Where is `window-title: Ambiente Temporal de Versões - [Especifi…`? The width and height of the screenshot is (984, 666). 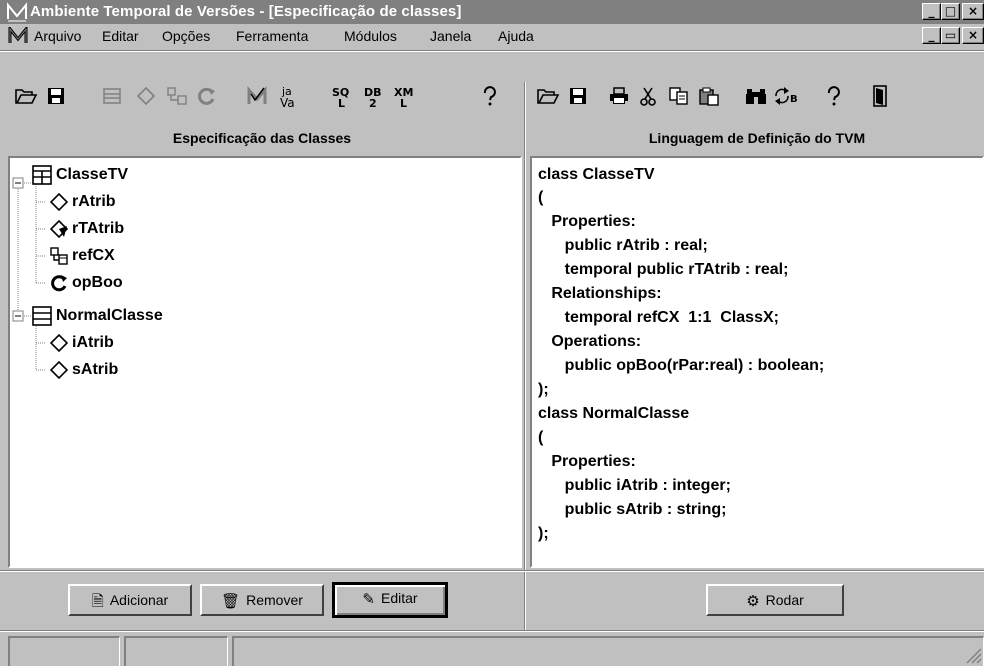
window-title: Ambiente Temporal de Versões - [Especifi… is located at coordinates (246, 11).